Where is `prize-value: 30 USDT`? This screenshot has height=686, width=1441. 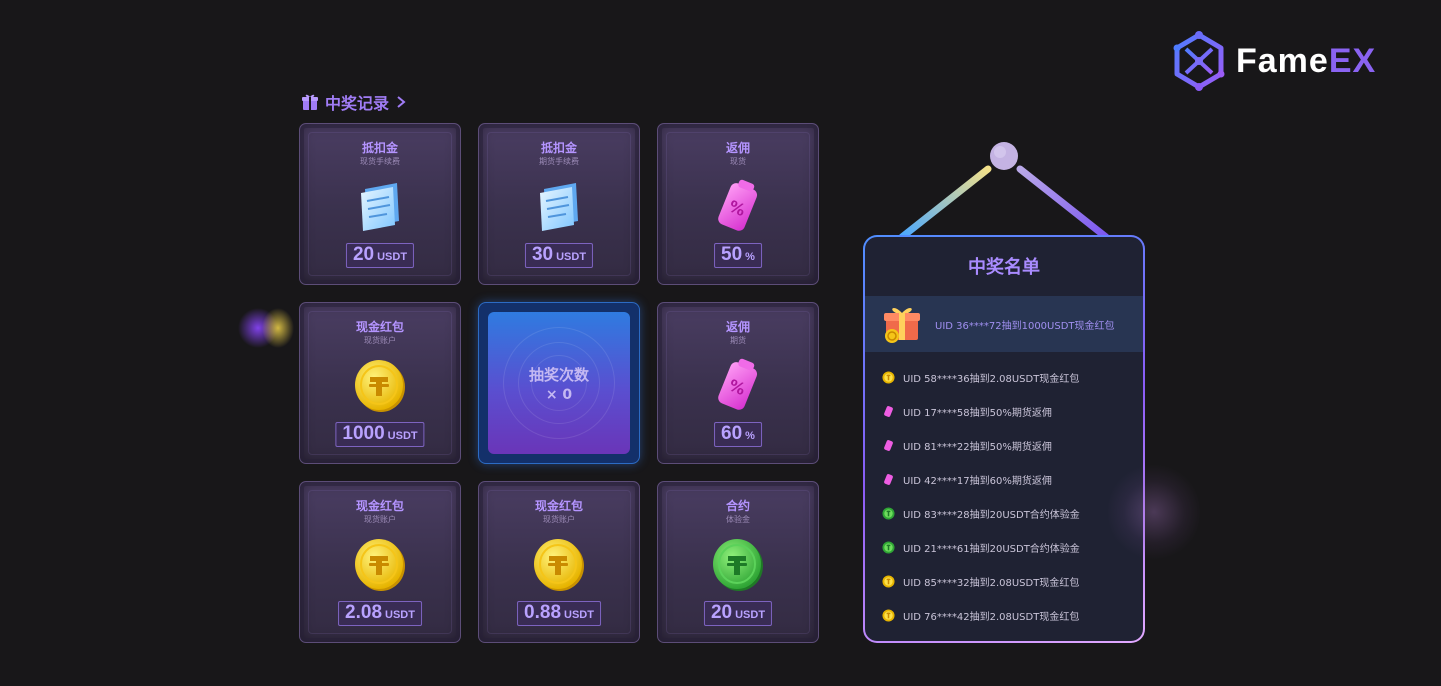
prize-value: 30 USDT is located at coordinates (559, 255).